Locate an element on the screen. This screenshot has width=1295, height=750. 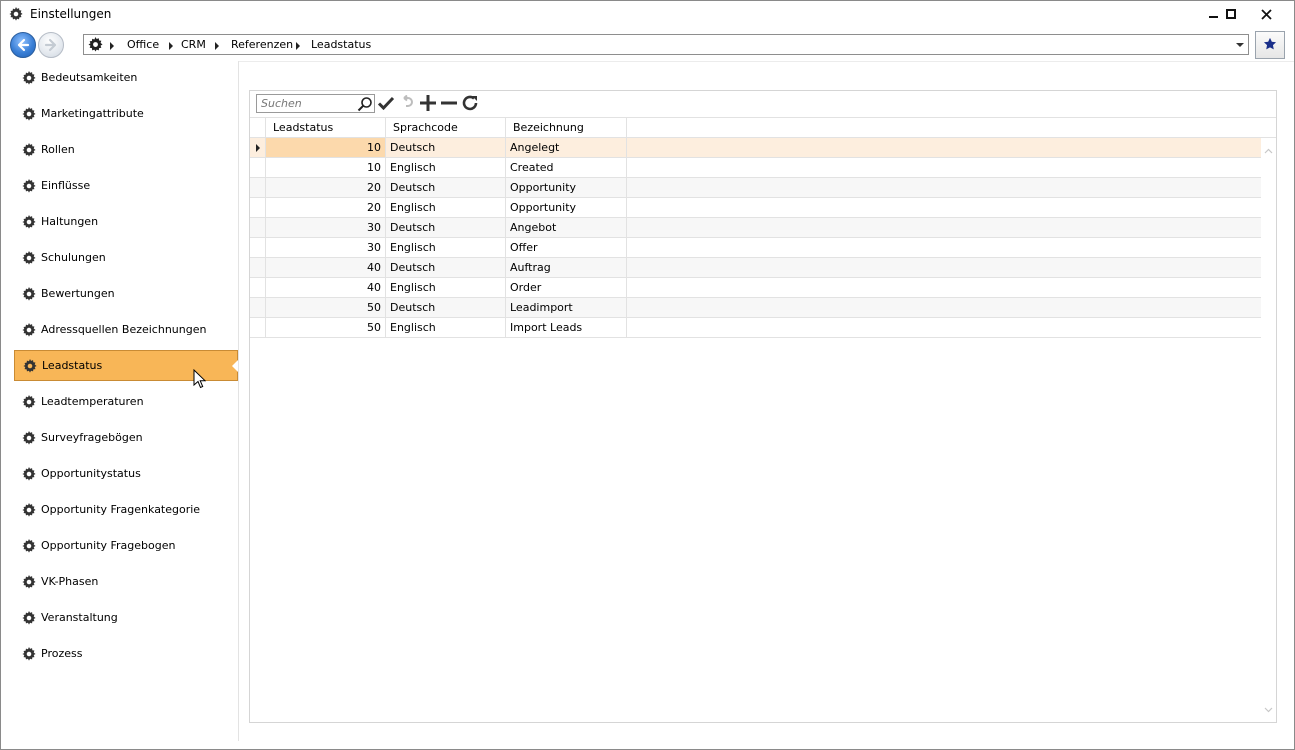
table-row: 20 Englisch Opportunity is located at coordinates (755, 208).